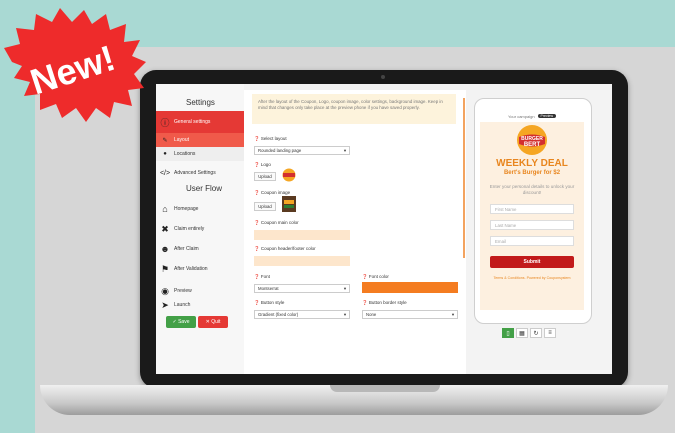 The image size is (675, 433). I want to click on laptop-hinge-notch, so click(385, 388).